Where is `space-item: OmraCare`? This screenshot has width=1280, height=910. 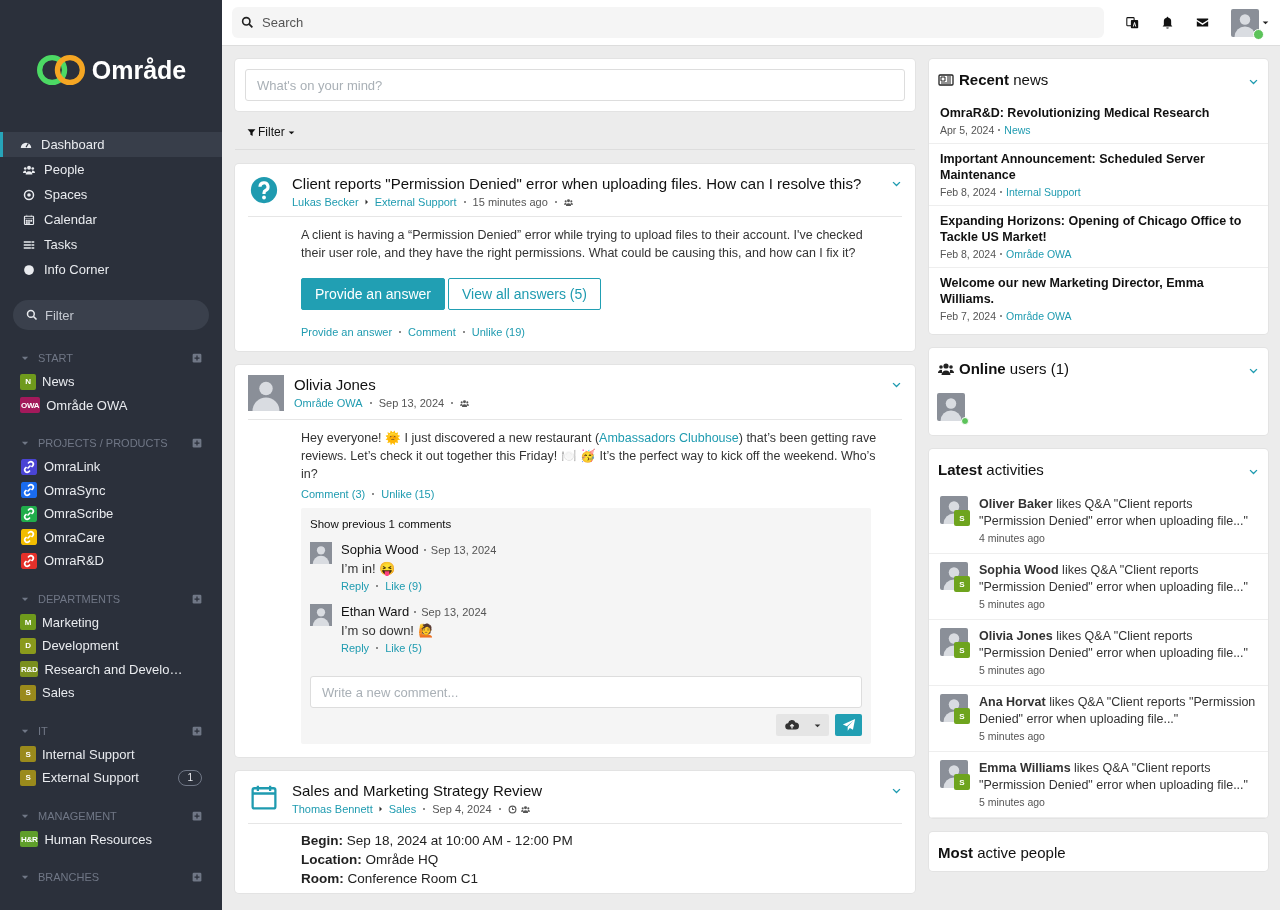
space-item: OmraCare is located at coordinates (111, 537).